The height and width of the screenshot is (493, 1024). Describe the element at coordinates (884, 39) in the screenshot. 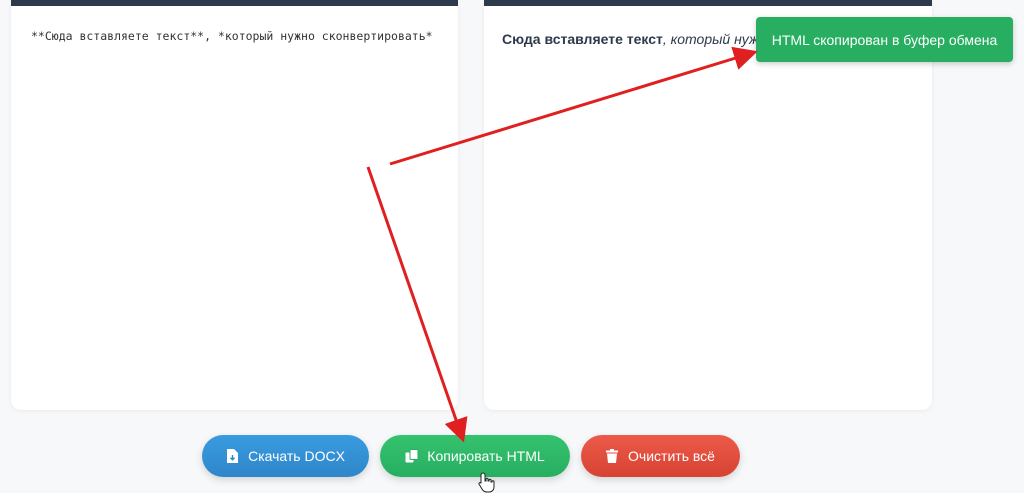

I see `copied-toast-notification: HTML скопирован в буфер обмена` at that location.